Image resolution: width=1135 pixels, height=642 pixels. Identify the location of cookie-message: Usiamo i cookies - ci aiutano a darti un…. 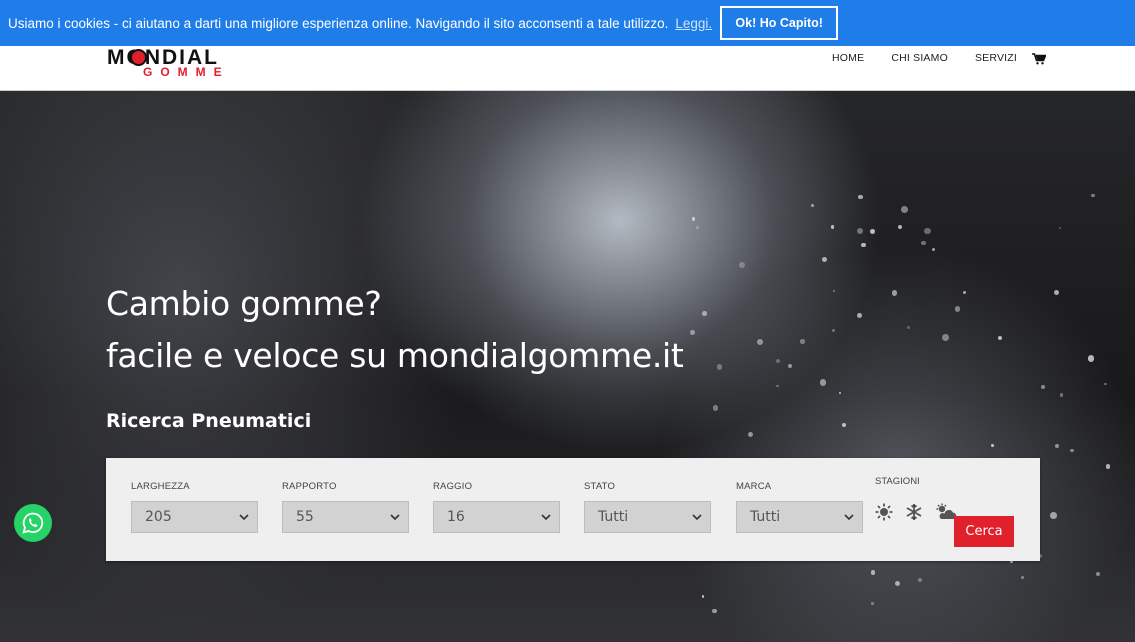
(338, 23).